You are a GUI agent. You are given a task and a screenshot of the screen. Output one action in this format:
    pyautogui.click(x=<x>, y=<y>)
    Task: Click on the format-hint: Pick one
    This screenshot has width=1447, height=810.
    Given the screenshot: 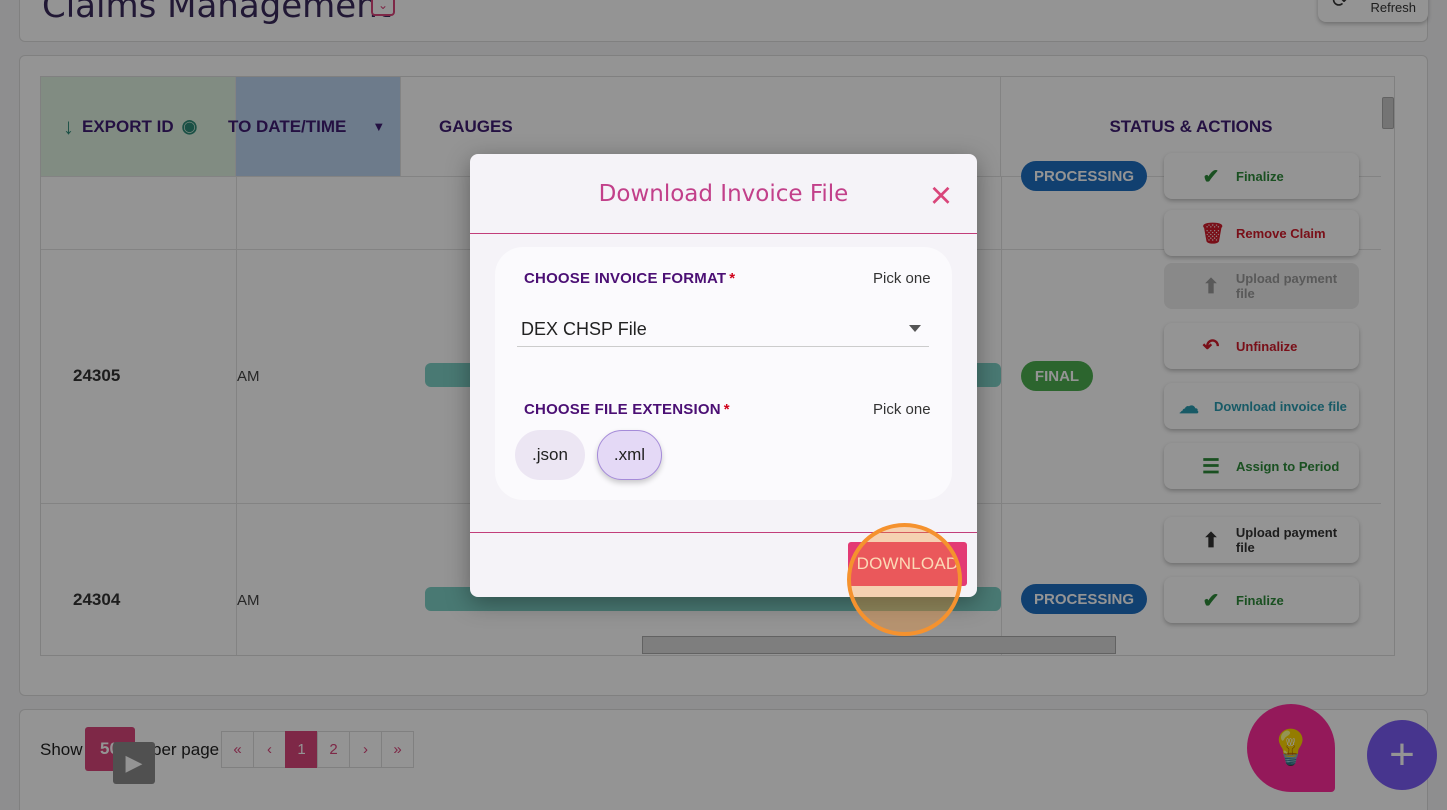 What is the action you would take?
    pyautogui.click(x=902, y=278)
    